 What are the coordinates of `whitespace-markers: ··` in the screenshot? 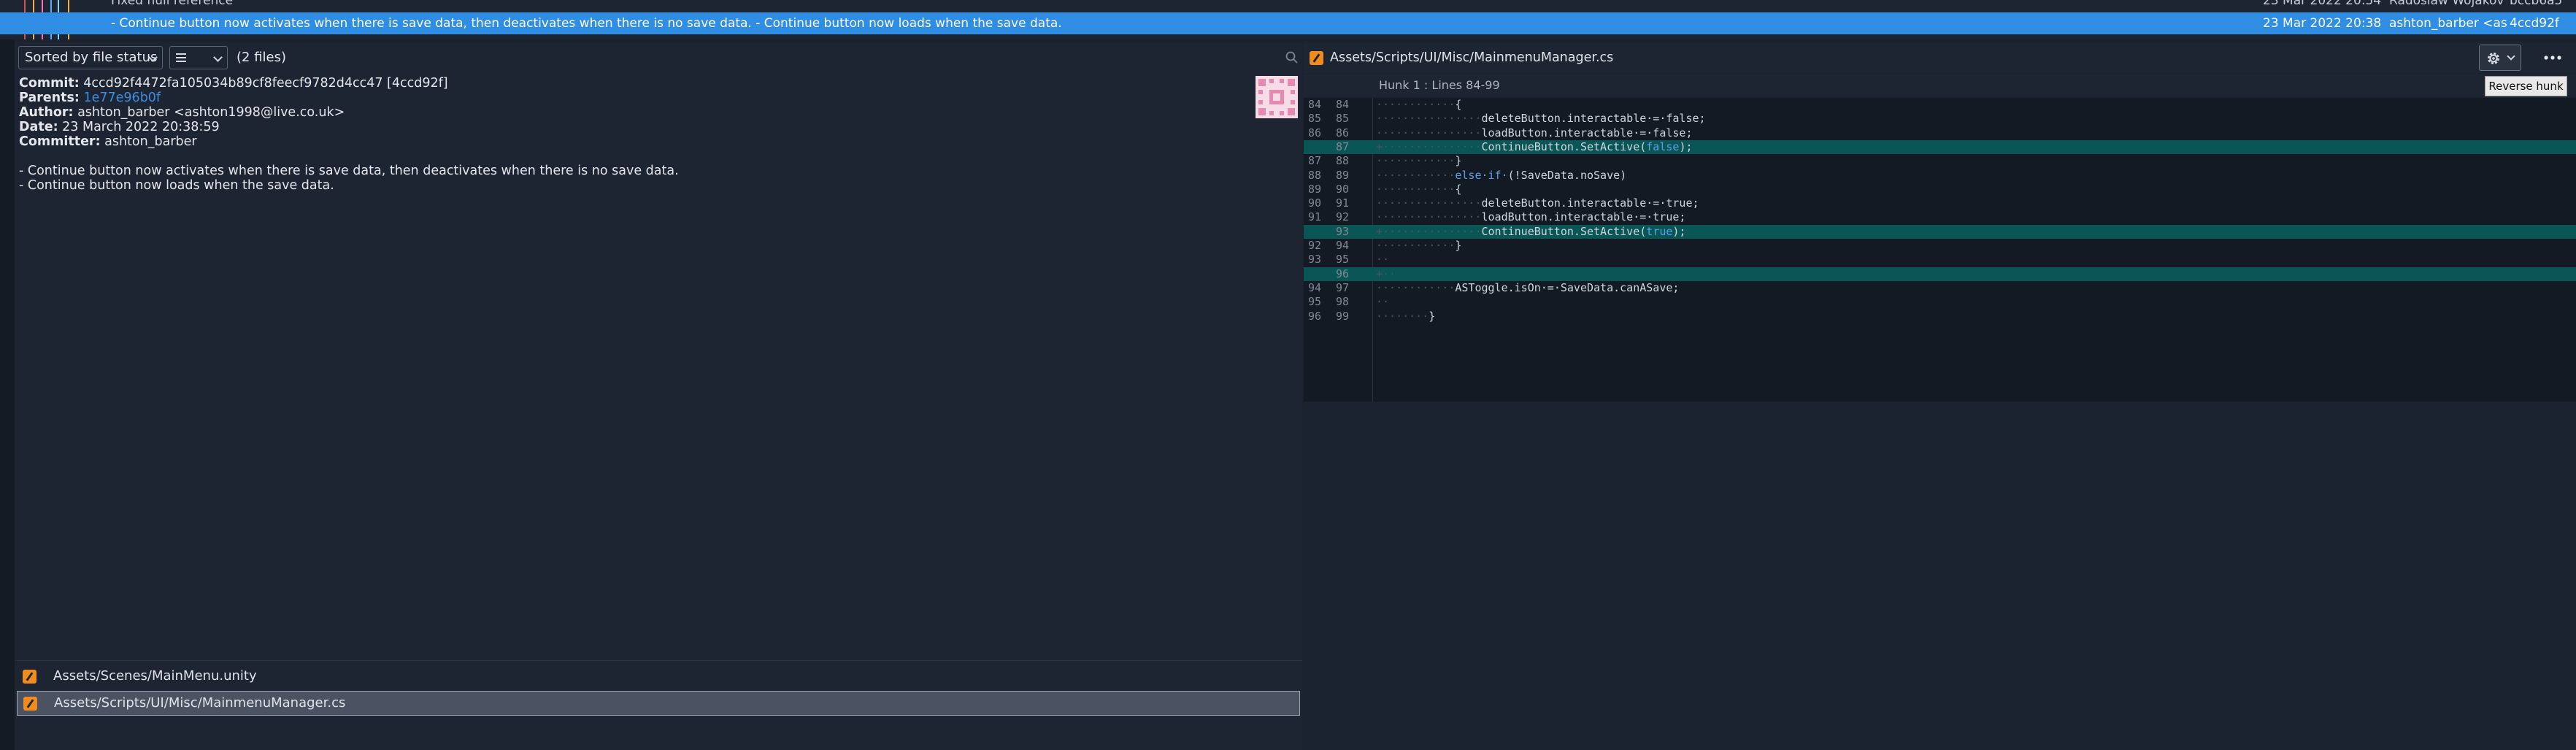 It's located at (1383, 260).